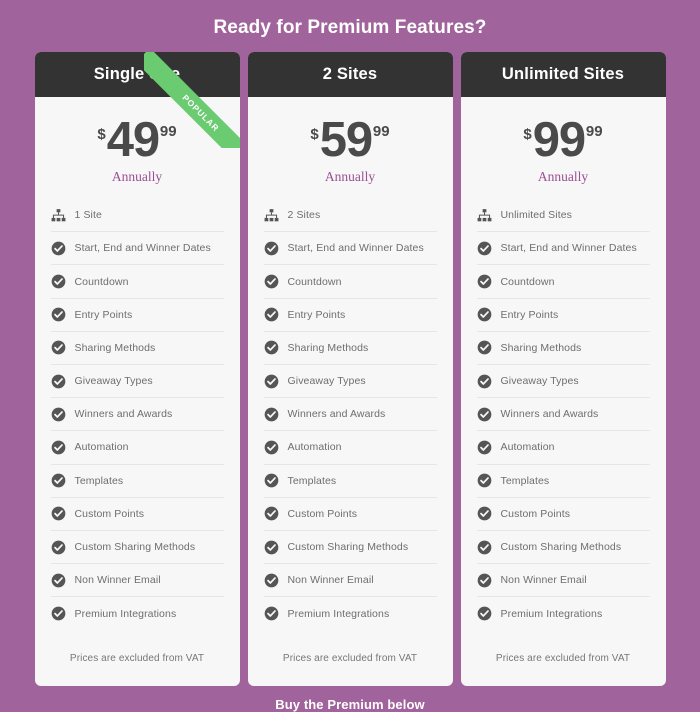 This screenshot has height=712, width=700. I want to click on feature-item: 2 Sites, so click(350, 216).